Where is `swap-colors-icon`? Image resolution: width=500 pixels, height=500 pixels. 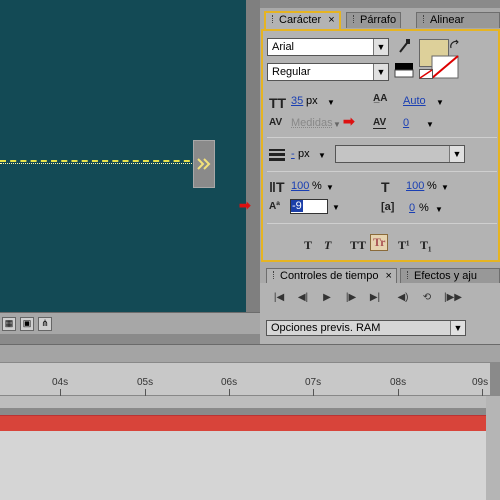 swap-colors-icon is located at coordinates (455, 45).